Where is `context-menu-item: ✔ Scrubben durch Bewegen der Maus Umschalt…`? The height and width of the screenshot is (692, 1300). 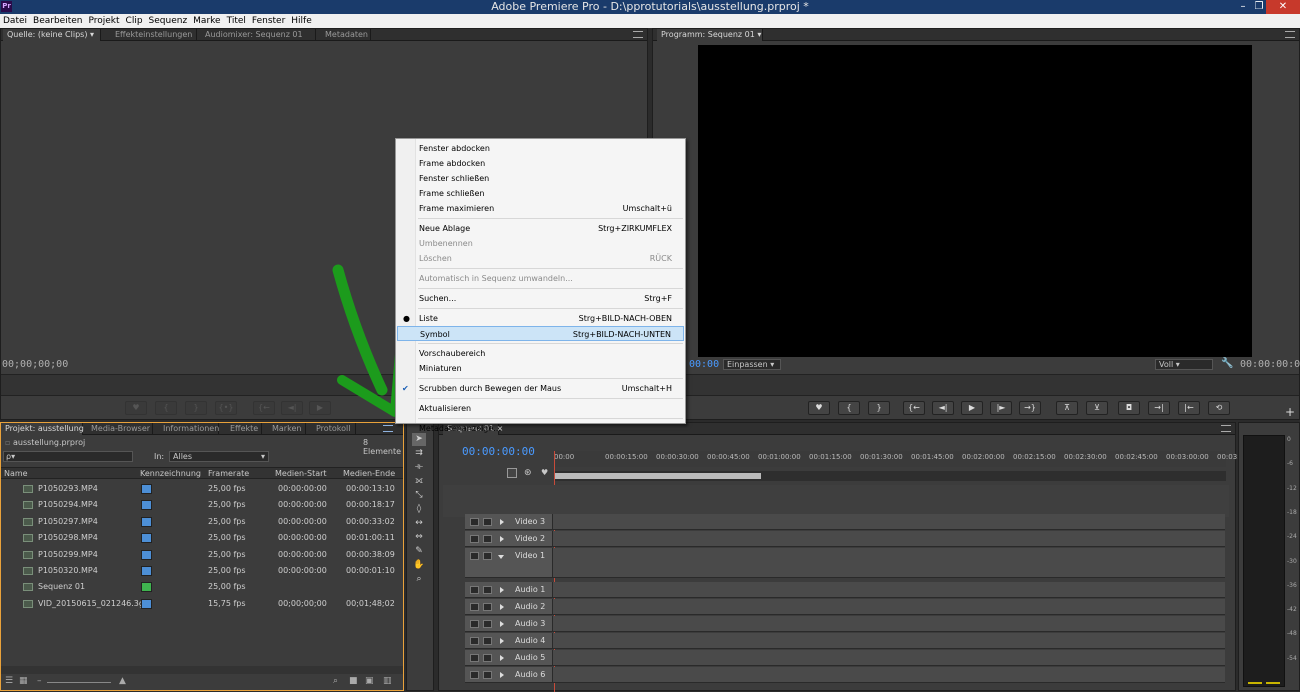 context-menu-item: ✔ Scrubben durch Bewegen der Maus Umschalt… is located at coordinates (540, 388).